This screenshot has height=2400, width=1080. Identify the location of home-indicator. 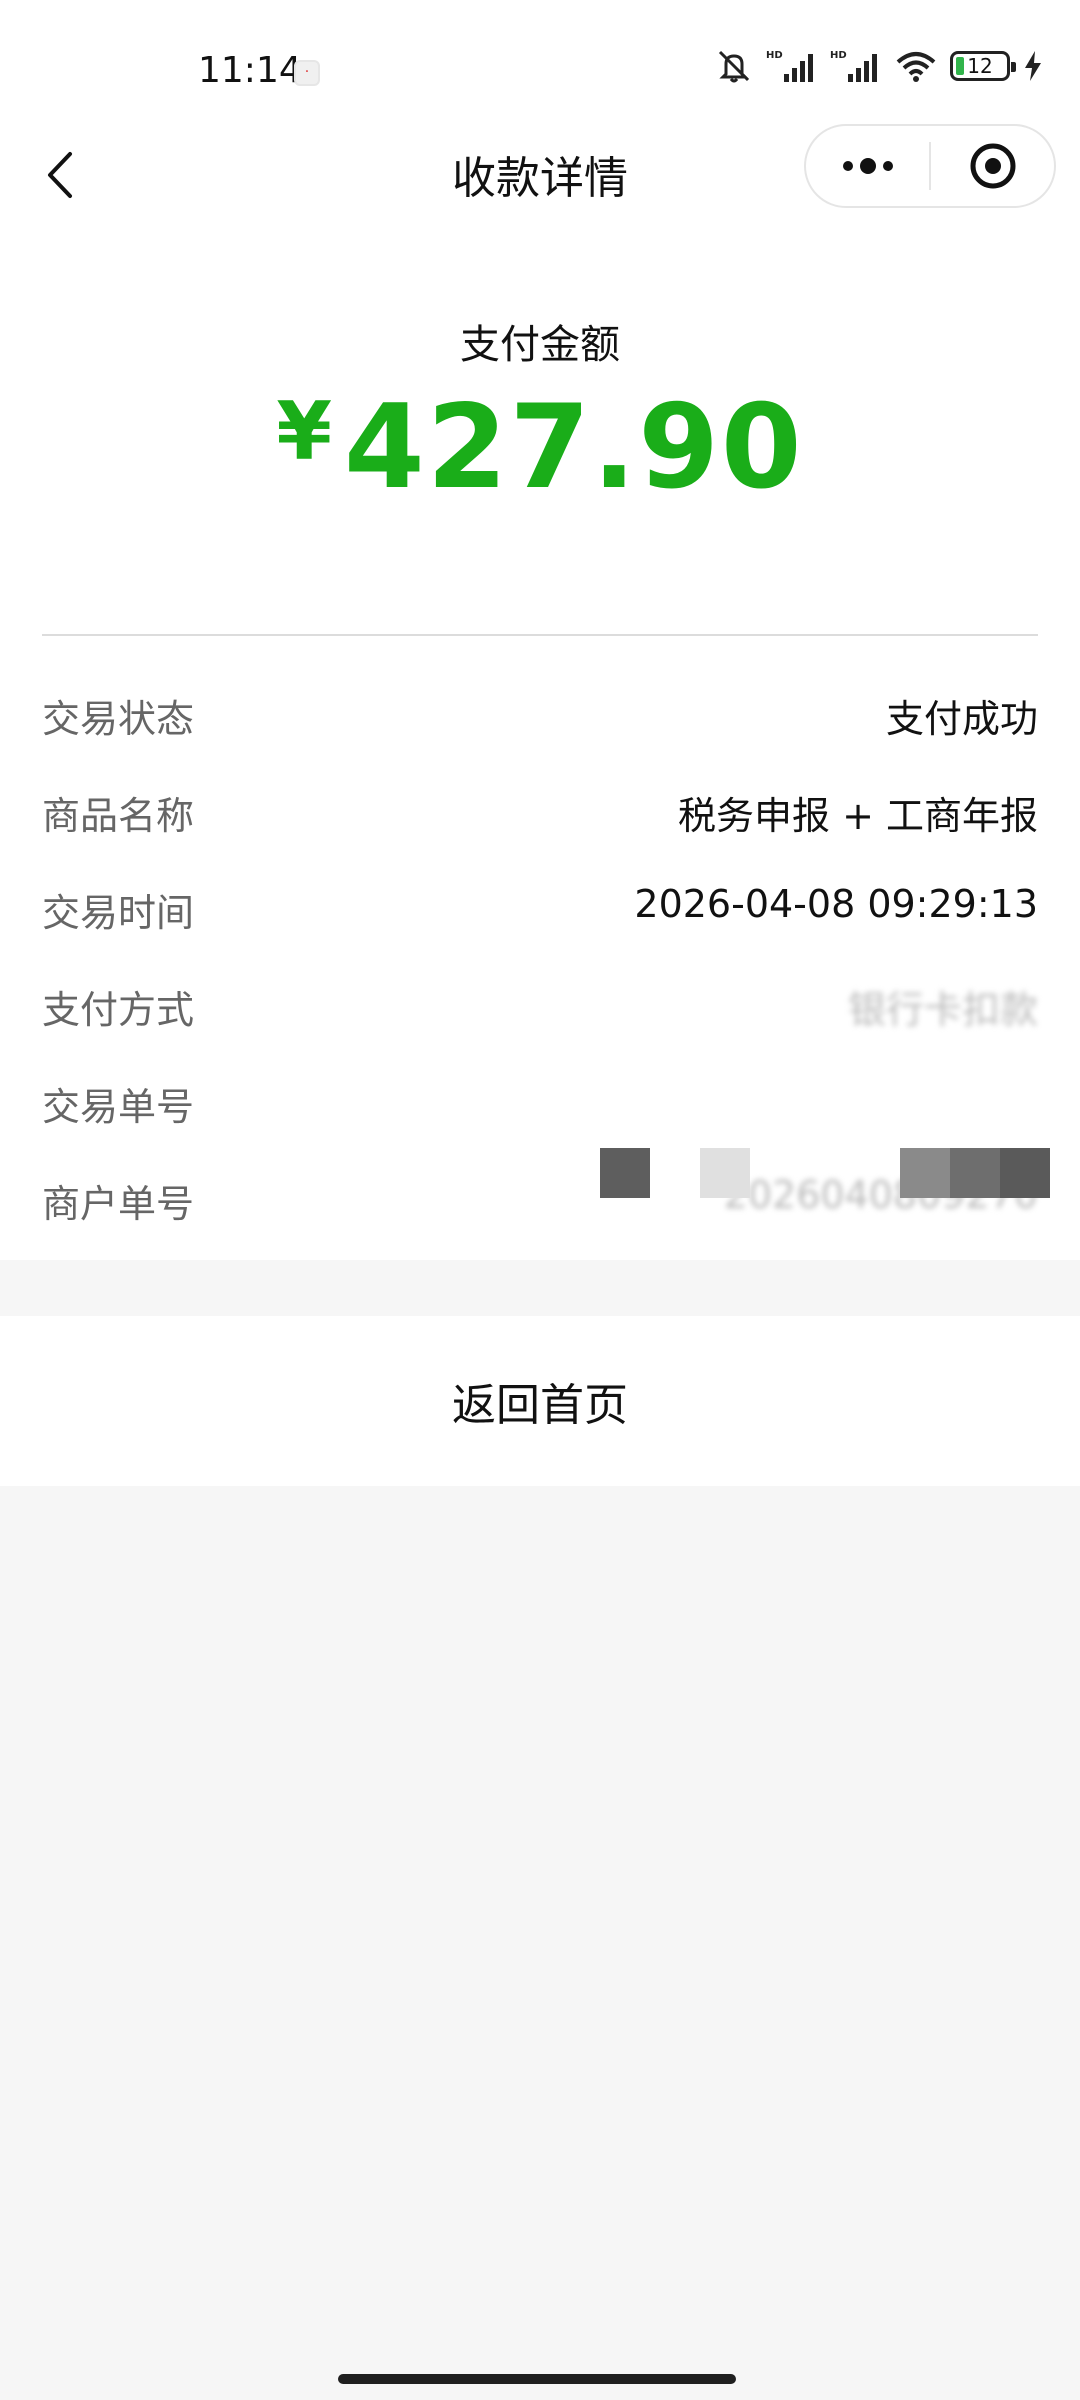
(537, 2379).